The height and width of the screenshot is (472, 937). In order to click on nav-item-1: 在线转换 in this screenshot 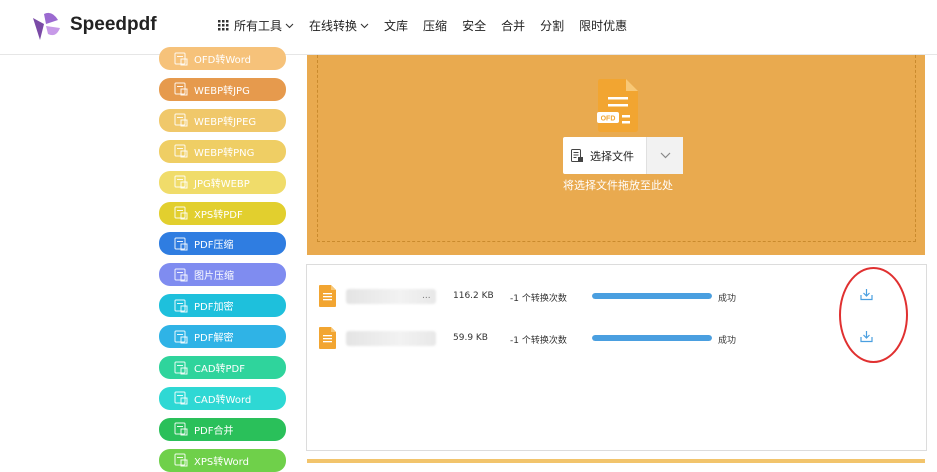, I will do `click(339, 25)`.